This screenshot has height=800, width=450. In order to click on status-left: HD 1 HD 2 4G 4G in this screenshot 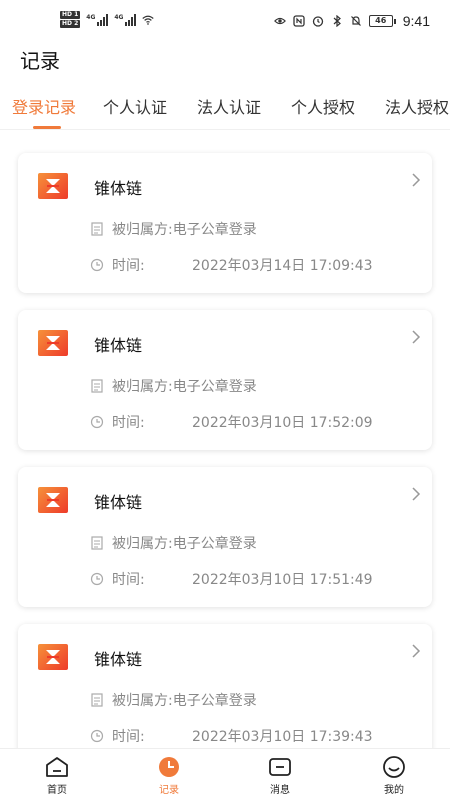, I will do `click(107, 19)`.